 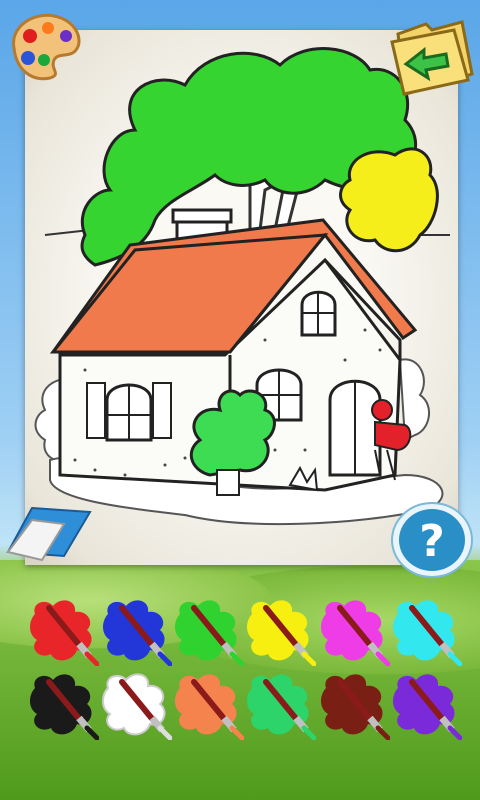 What do you see at coordinates (46, 45) in the screenshot?
I see `palette-icon` at bounding box center [46, 45].